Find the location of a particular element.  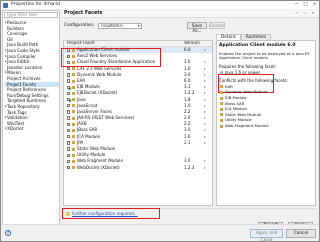

conflict-item-label: Utility Module is located at coordinates (238, 120).